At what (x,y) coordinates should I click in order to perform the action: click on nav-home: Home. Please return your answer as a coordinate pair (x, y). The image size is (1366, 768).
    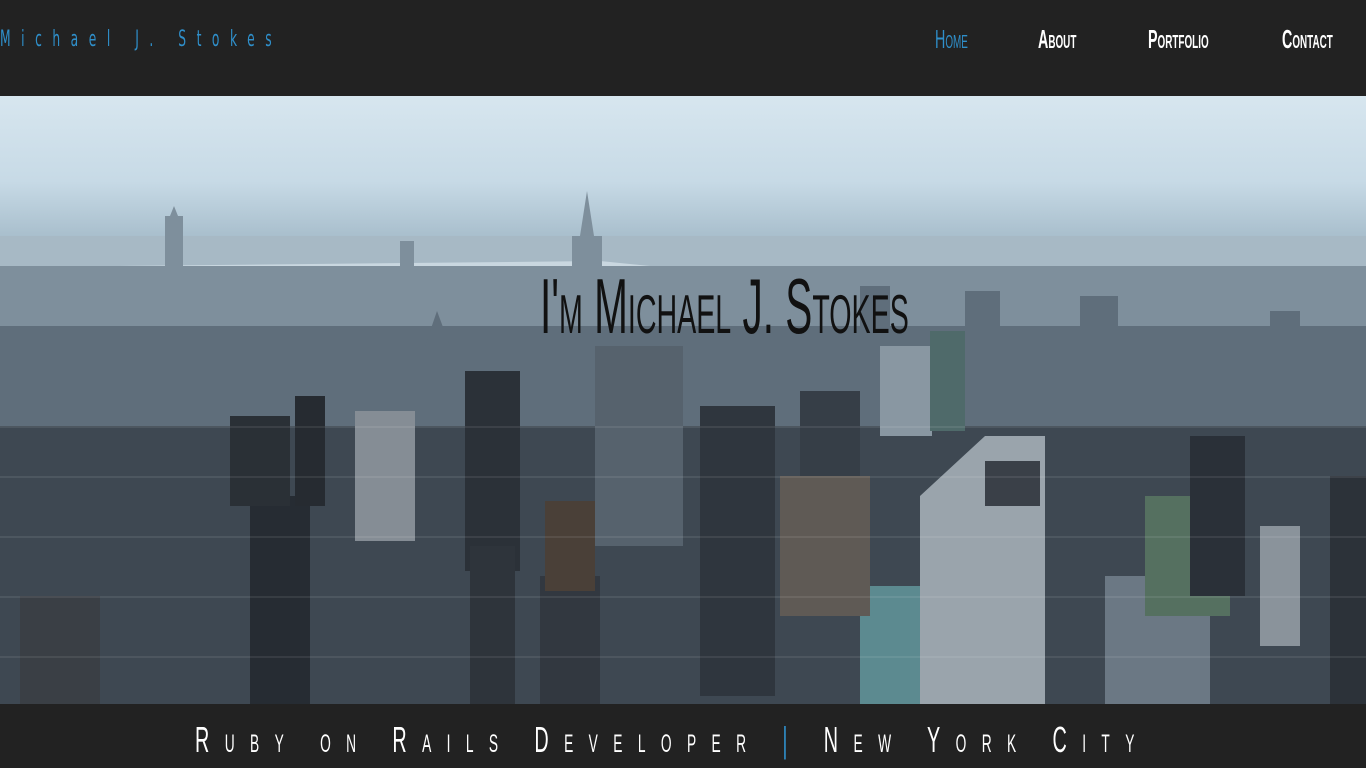
    Looking at the image, I should click on (951, 39).